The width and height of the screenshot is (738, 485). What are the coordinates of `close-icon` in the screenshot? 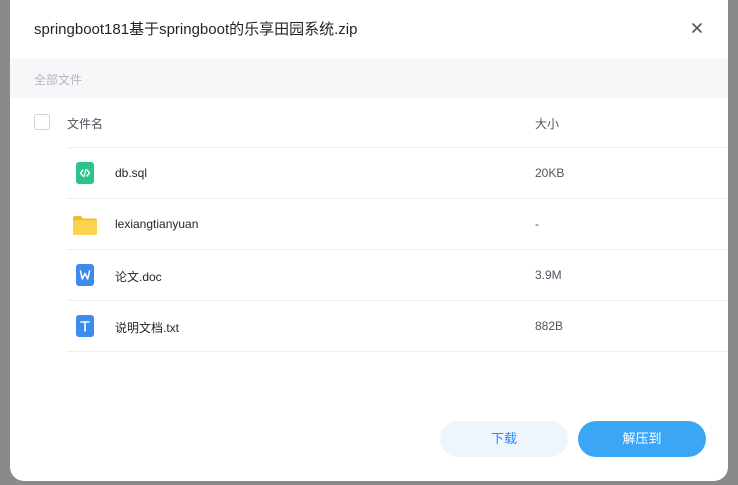 It's located at (697, 28).